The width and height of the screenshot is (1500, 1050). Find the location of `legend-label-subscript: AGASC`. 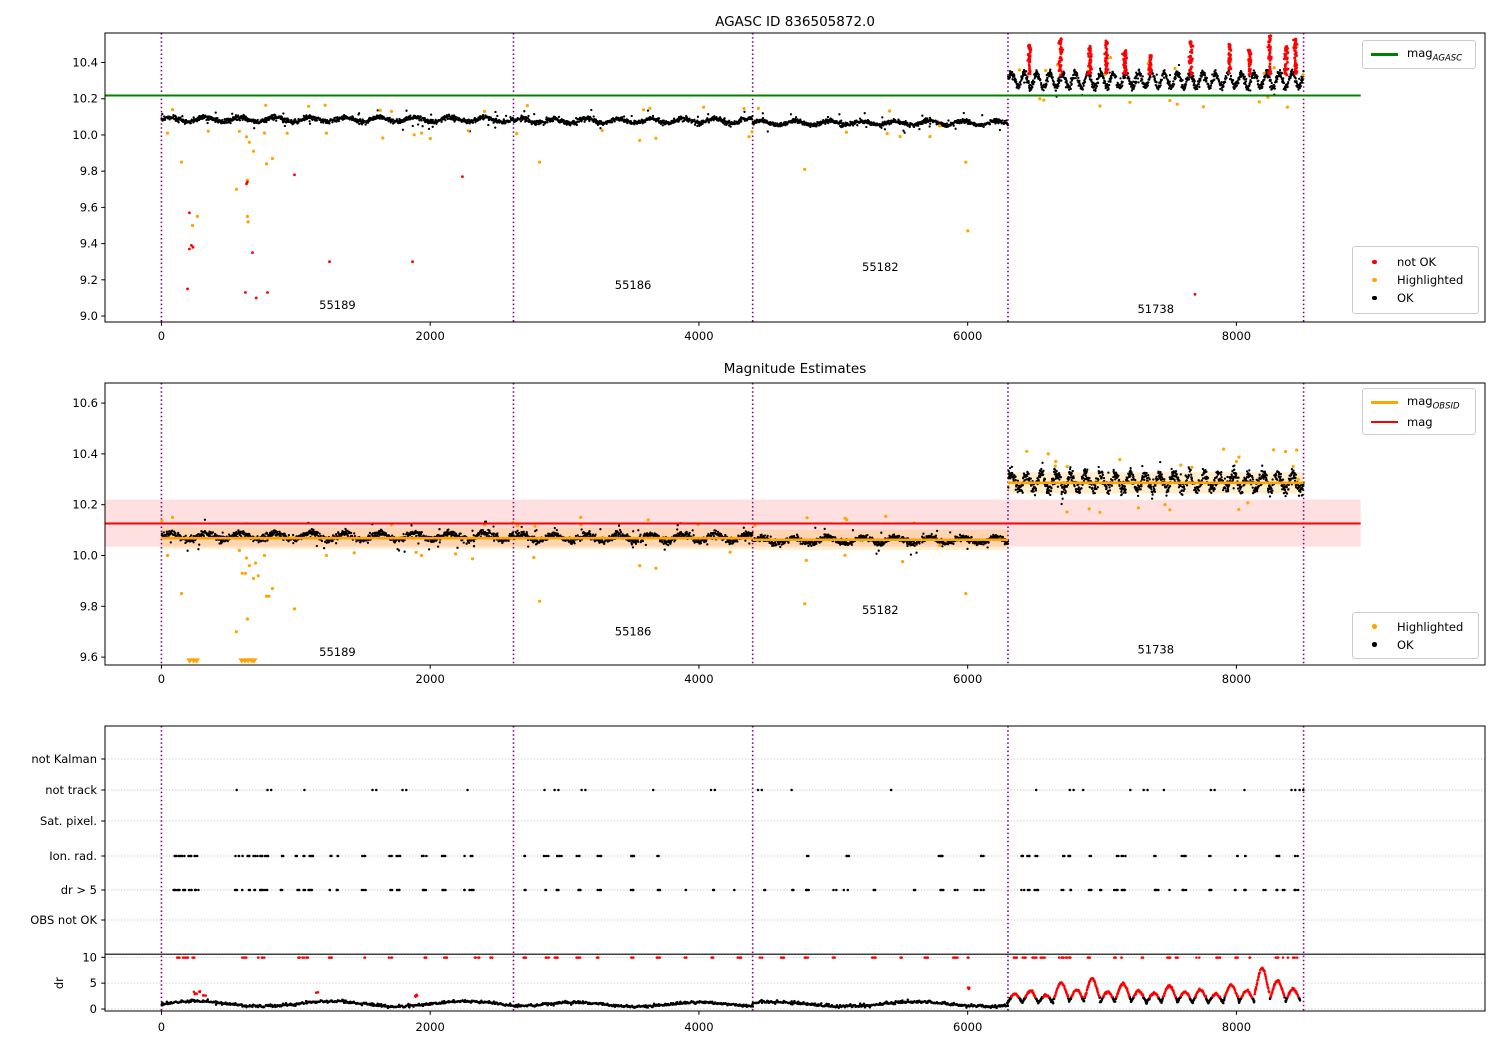

legend-label-subscript: AGASC is located at coordinates (1447, 58).